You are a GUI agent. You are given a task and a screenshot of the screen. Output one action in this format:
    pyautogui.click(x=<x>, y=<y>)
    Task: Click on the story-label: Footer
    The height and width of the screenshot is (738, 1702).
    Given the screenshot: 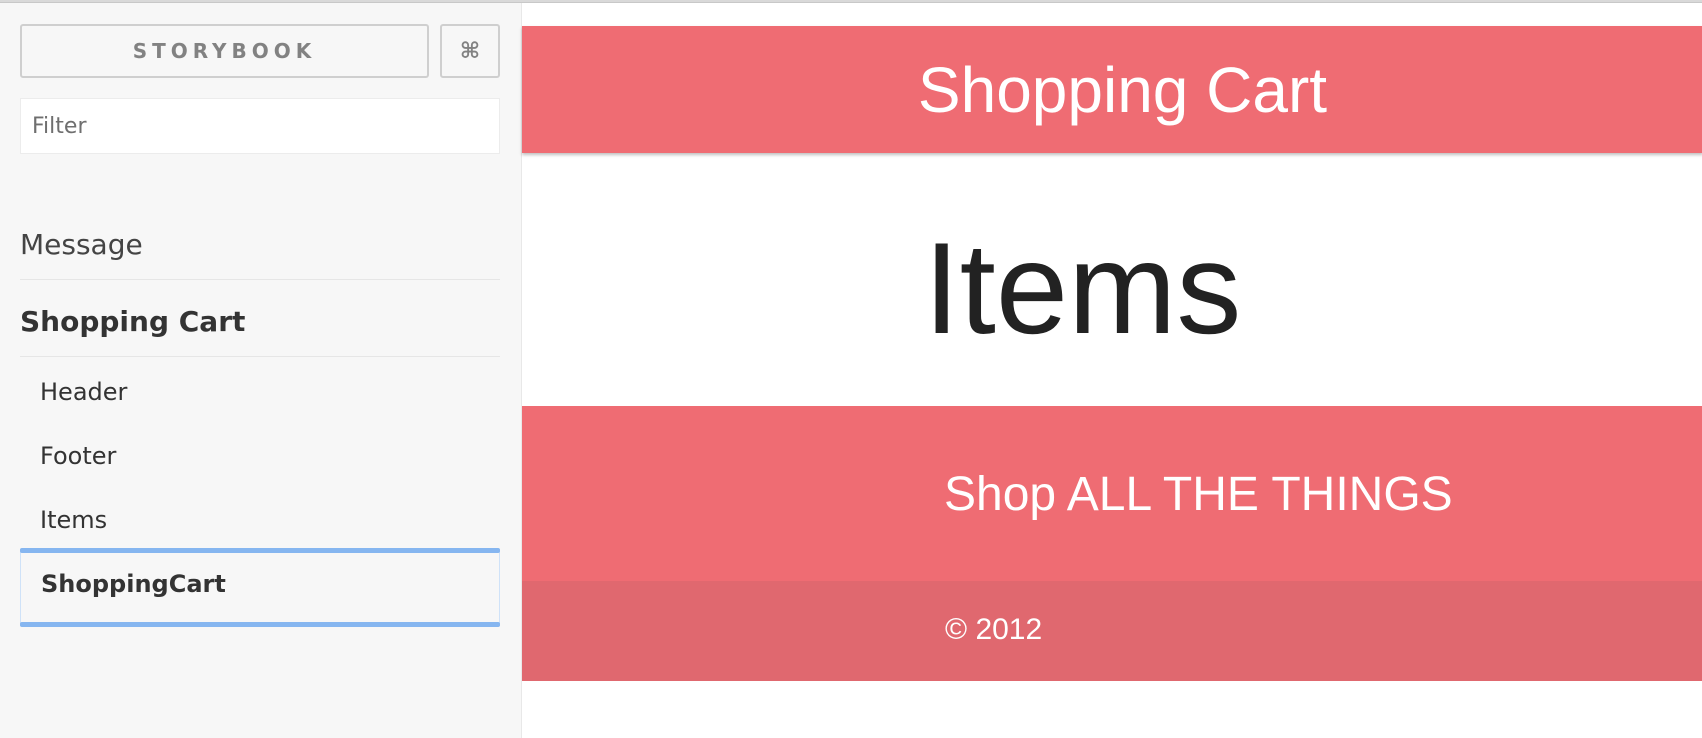 What is the action you would take?
    pyautogui.click(x=78, y=456)
    